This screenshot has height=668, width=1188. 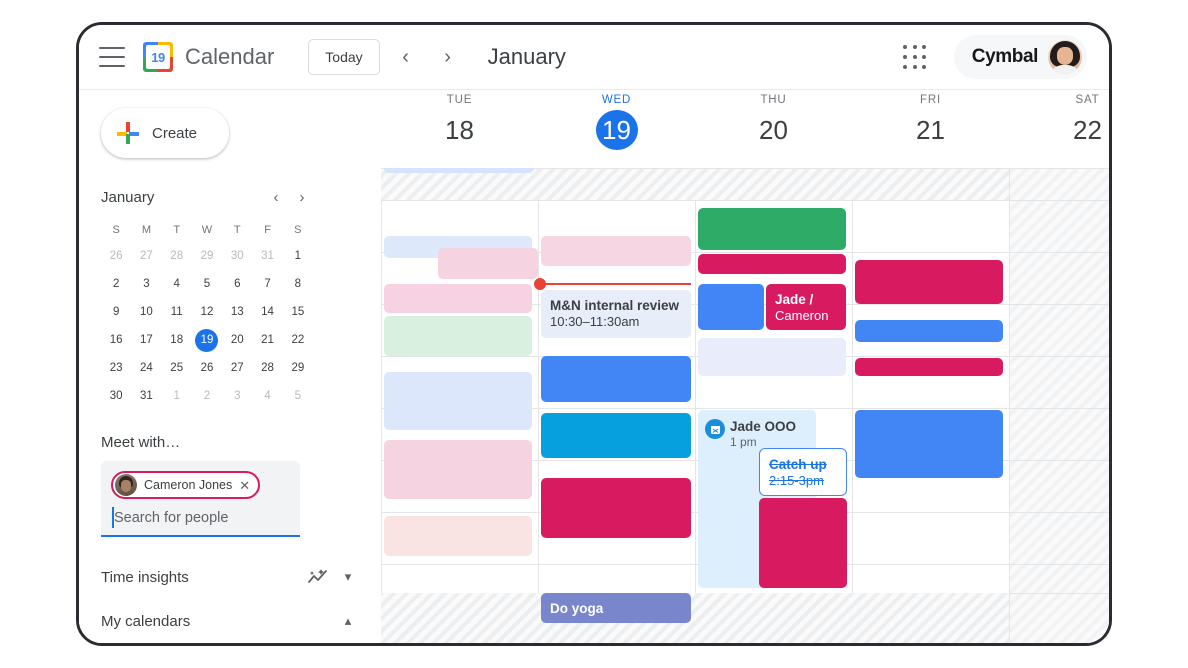 I want to click on next-period-button: ›, so click(x=448, y=57).